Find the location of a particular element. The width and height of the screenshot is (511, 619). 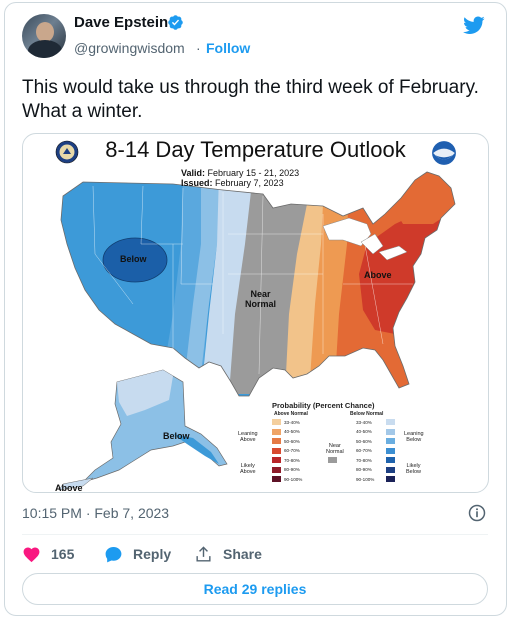

valid-value: February 15 - 21, 2023 is located at coordinates (253, 173).